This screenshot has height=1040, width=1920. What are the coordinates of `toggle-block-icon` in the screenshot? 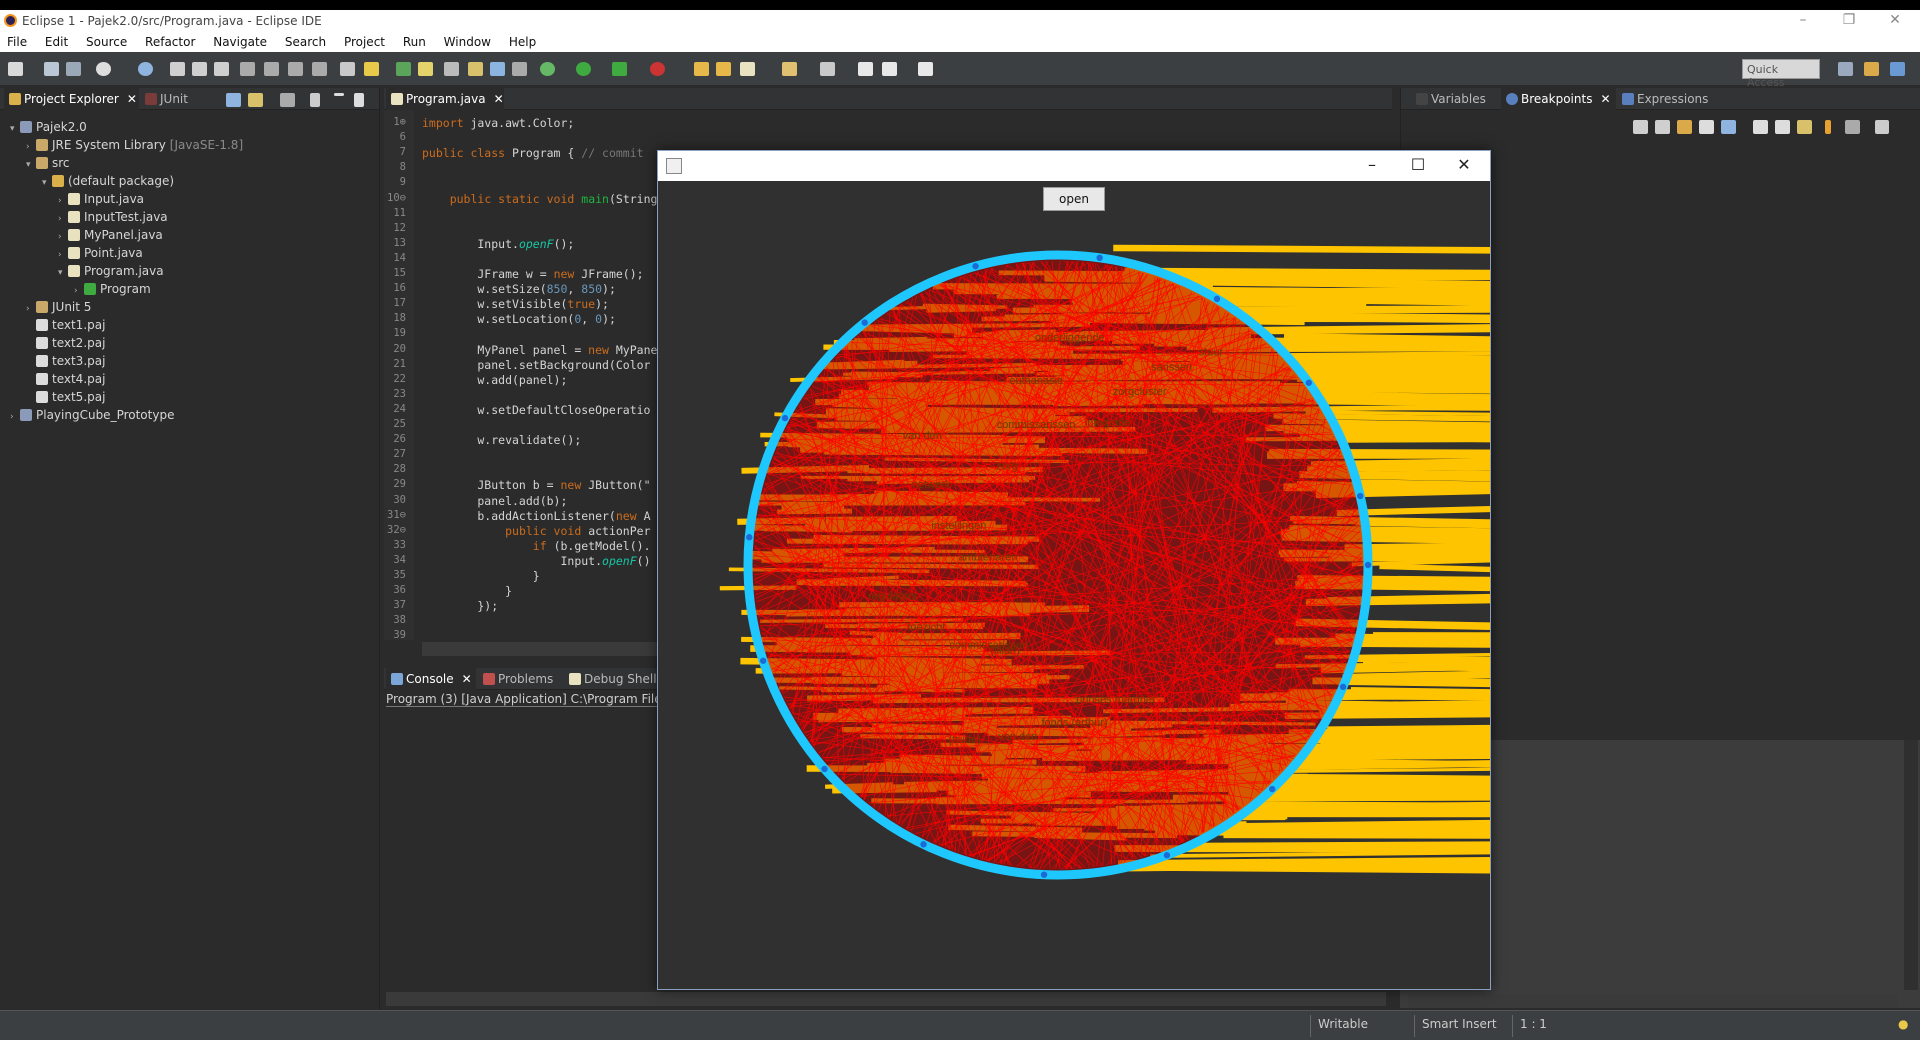 It's located at (497, 69).